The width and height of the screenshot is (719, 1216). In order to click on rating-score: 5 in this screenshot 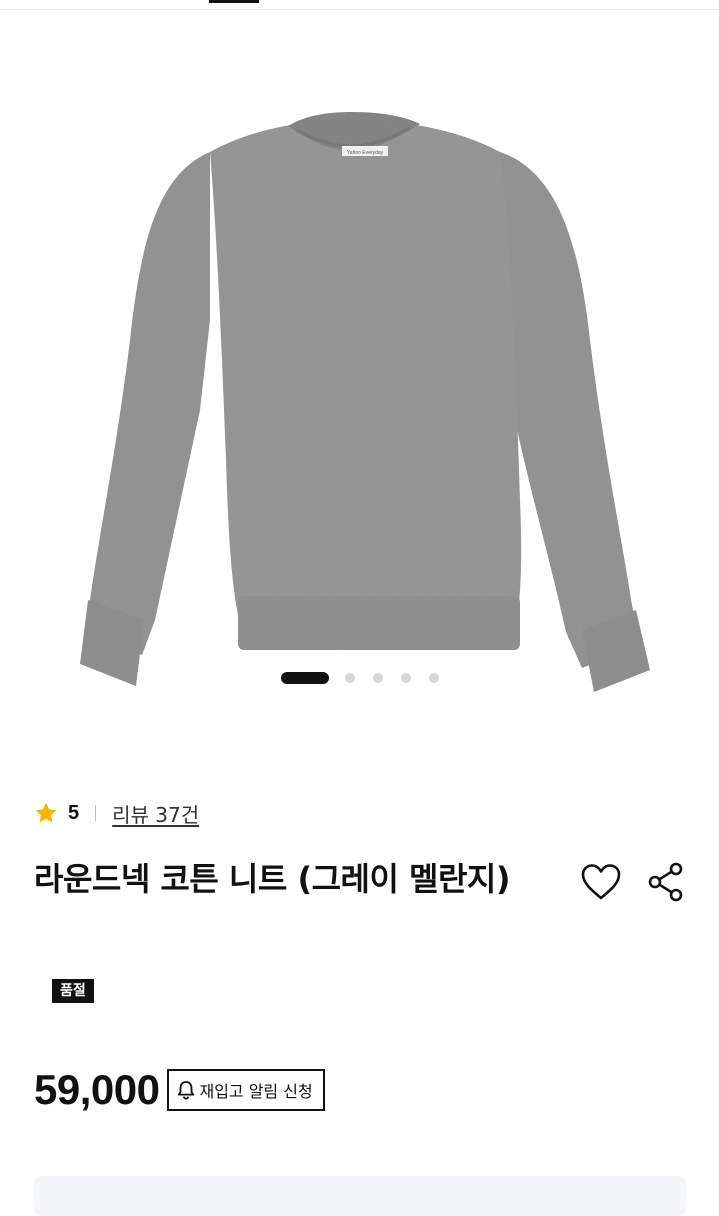, I will do `click(74, 812)`.